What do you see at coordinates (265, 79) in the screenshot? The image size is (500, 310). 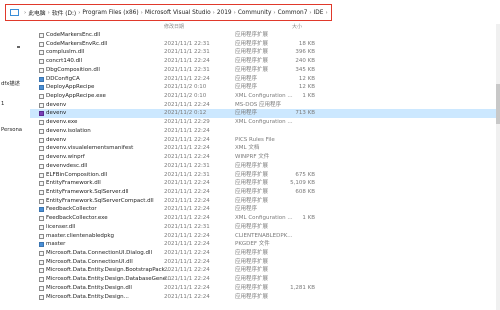 I see `file-row: DDConfigCA 2021/11/1 22:24 应用程序 12 KB` at bounding box center [265, 79].